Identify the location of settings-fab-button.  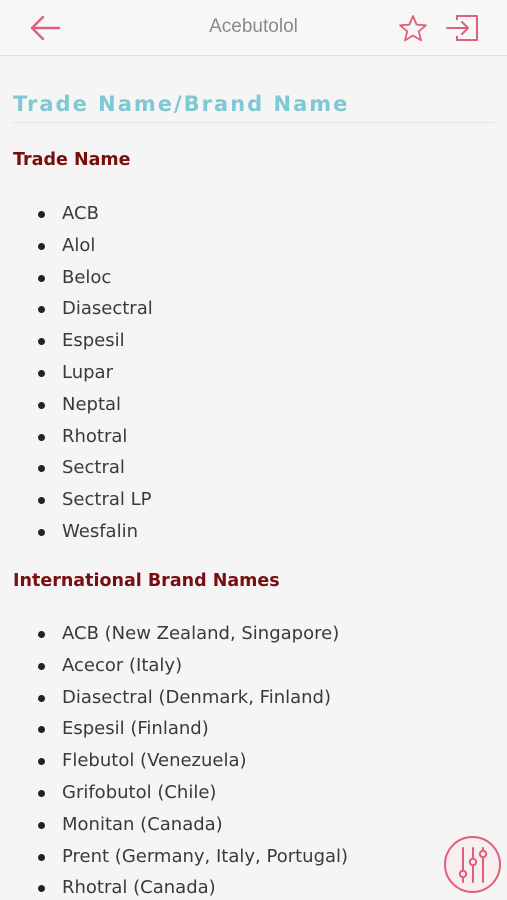
(472, 864).